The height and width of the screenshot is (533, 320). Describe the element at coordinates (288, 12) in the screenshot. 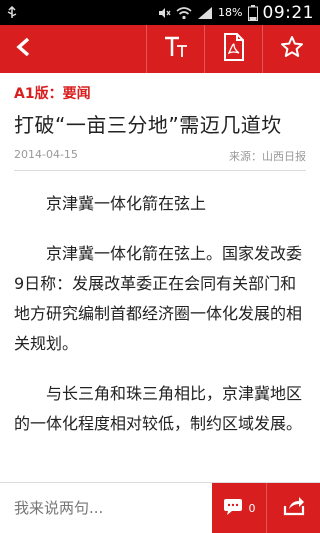

I see `clock: 09:21` at that location.